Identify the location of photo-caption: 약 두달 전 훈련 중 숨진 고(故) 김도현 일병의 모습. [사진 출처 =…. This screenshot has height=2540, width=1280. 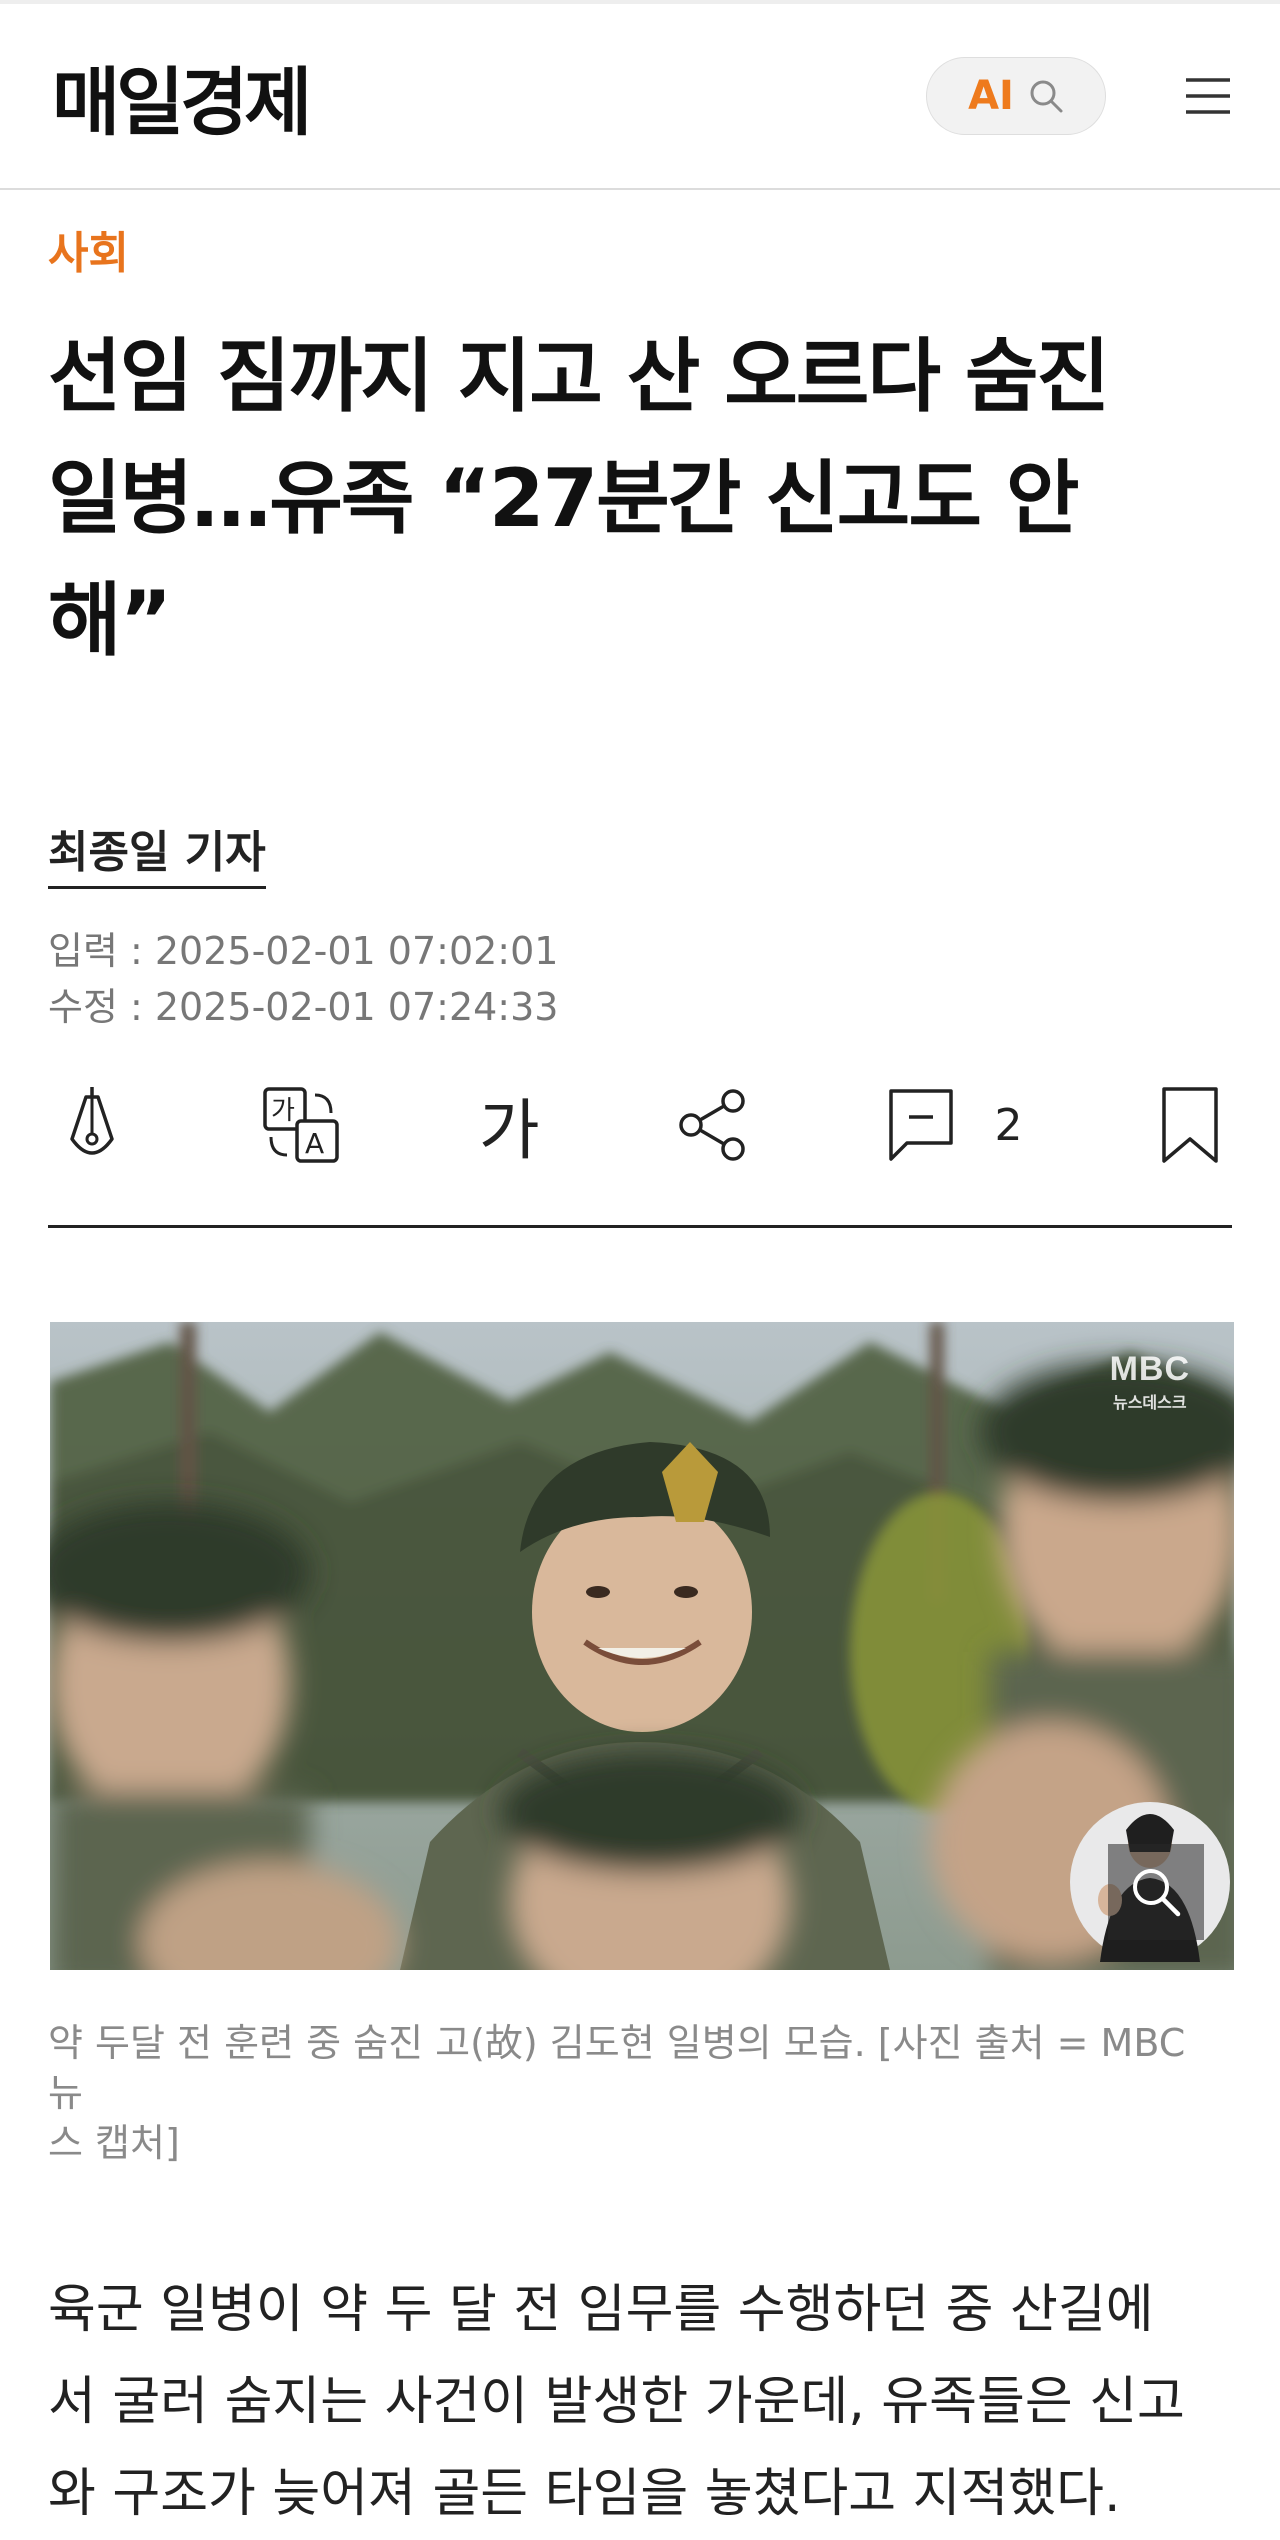
(640, 2093).